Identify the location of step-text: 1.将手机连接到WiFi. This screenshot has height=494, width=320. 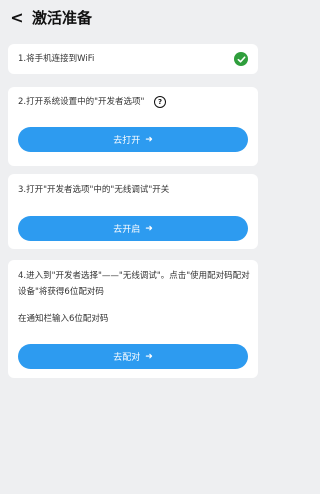
(56, 59).